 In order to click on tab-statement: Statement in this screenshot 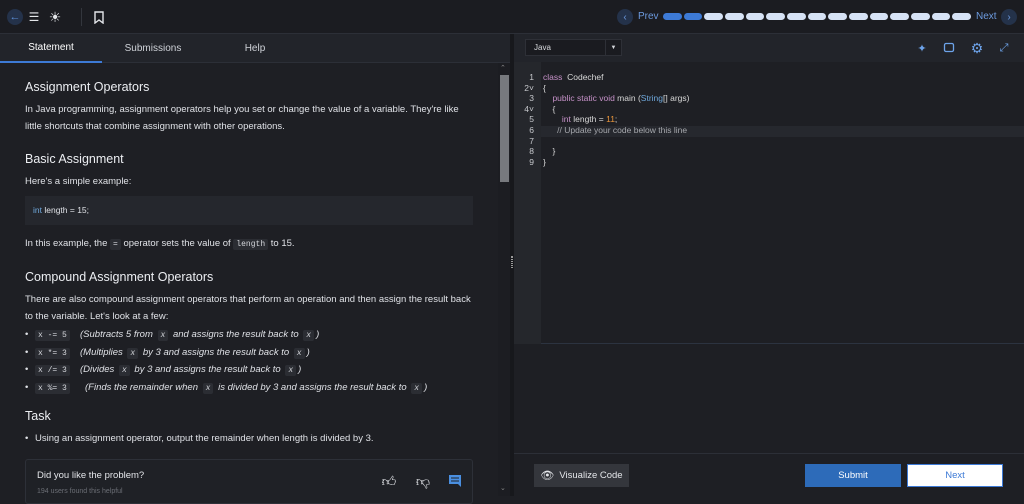, I will do `click(51, 48)`.